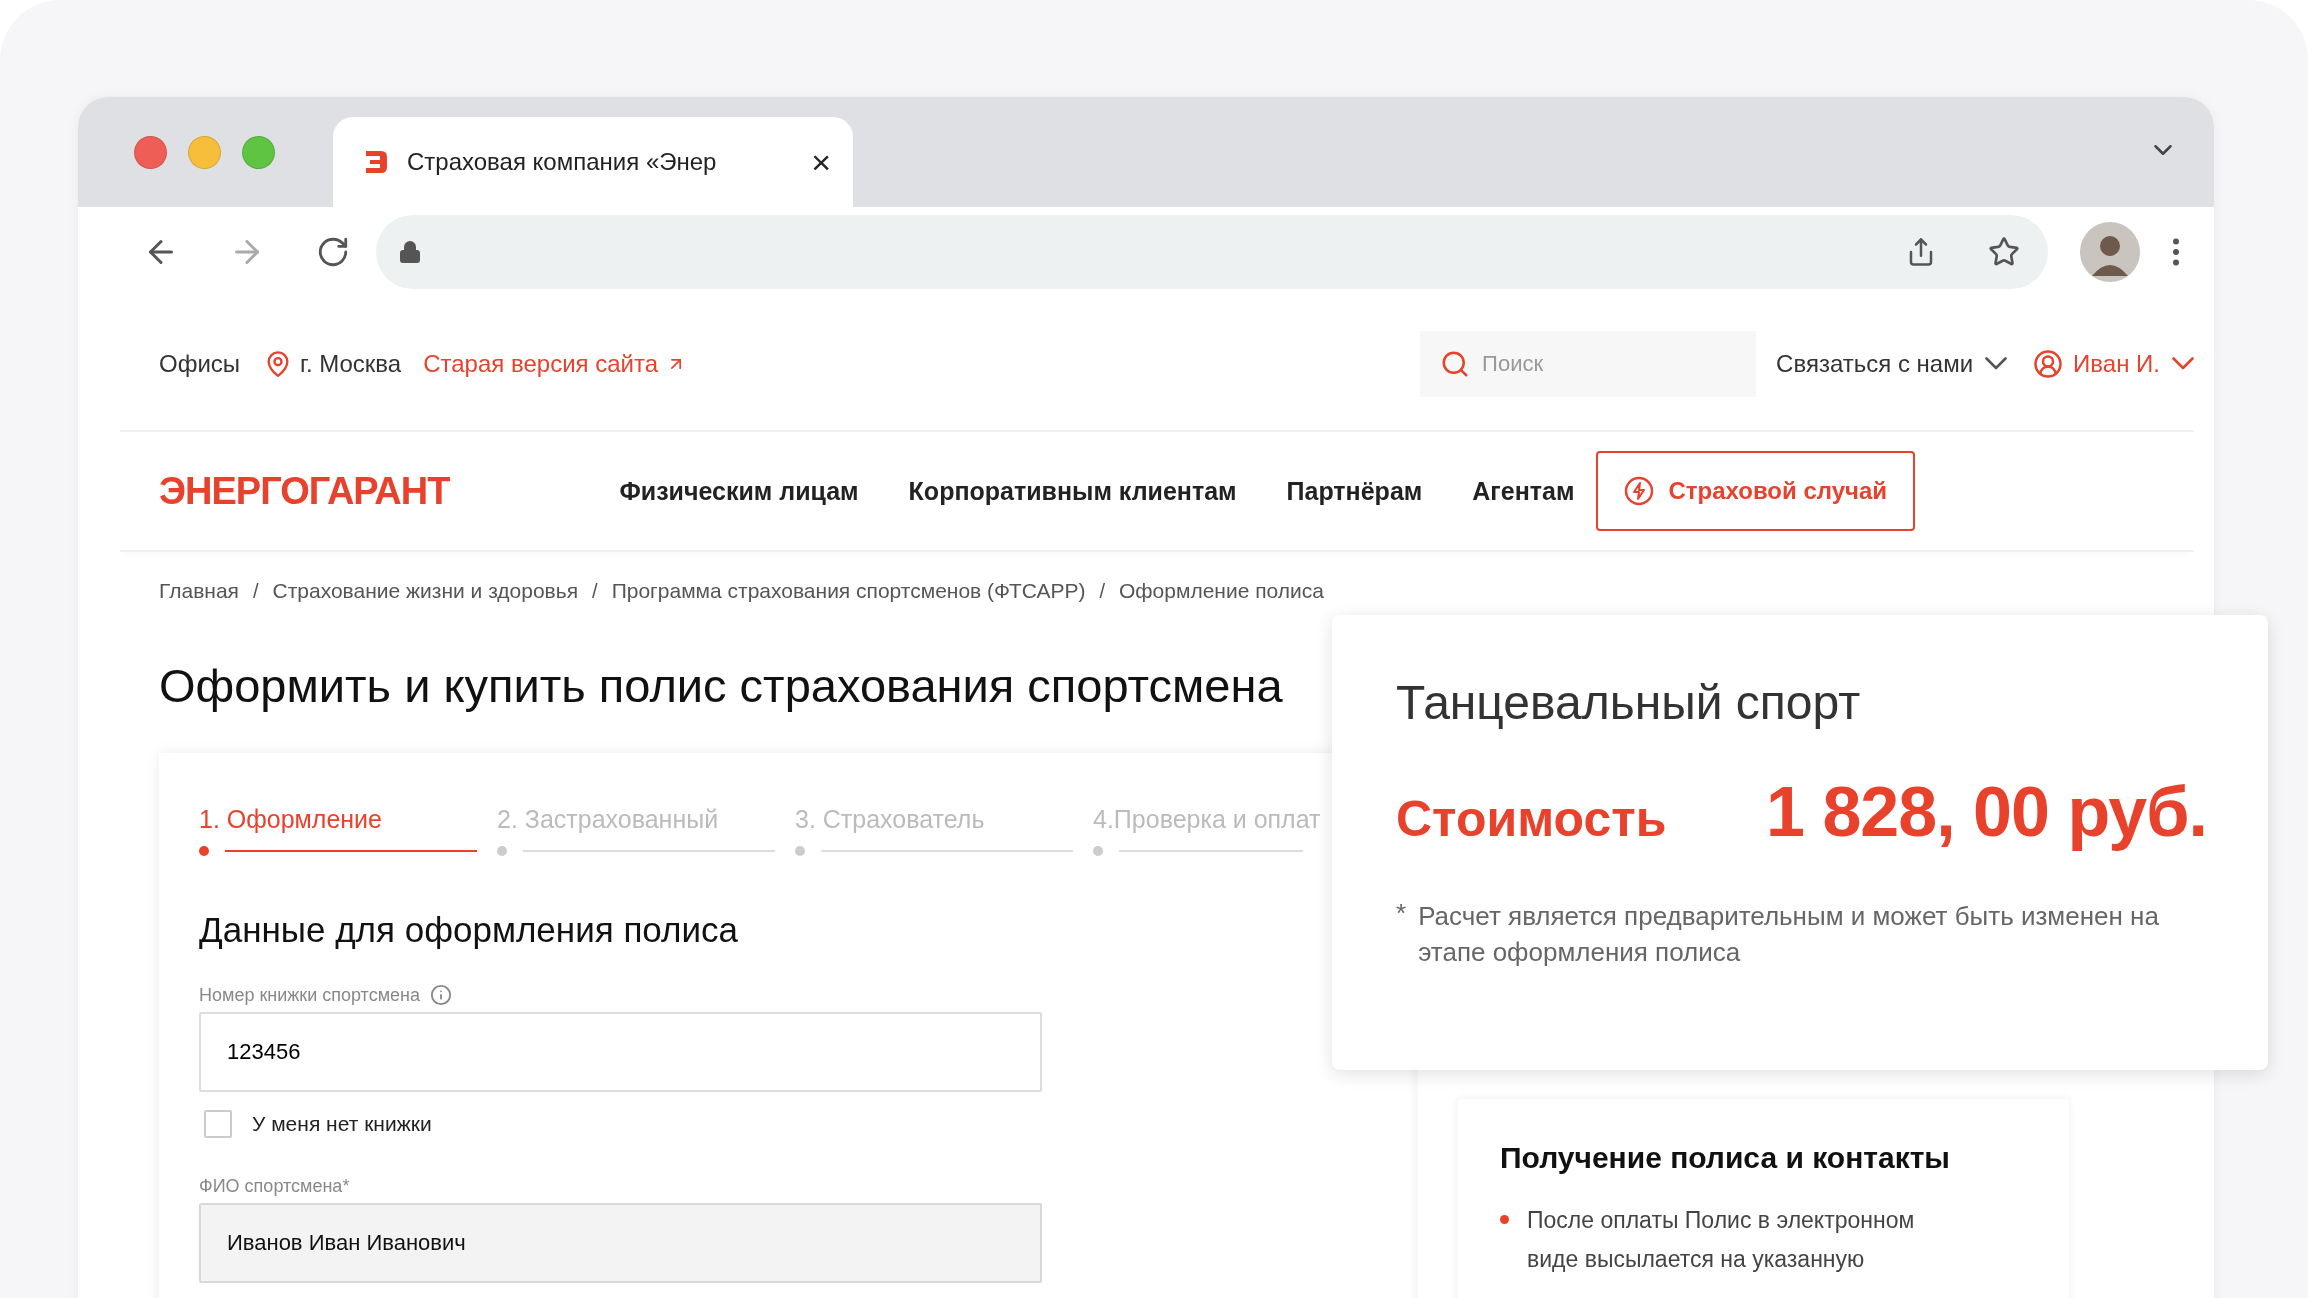 Image resolution: width=2308 pixels, height=1298 pixels. What do you see at coordinates (1892, 363) in the screenshot?
I see `contact-dropdown: Связаться с нами` at bounding box center [1892, 363].